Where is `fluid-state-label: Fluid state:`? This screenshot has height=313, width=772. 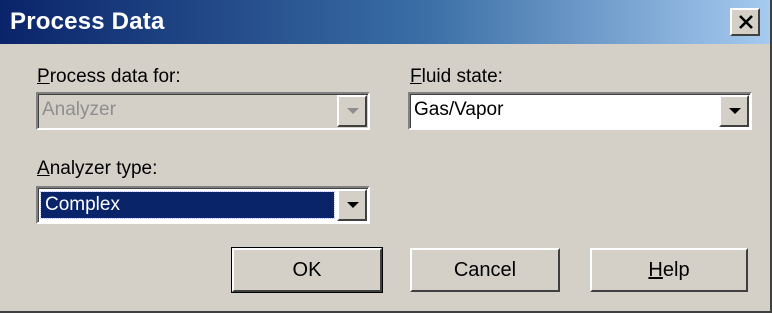
fluid-state-label: Fluid state: is located at coordinates (456, 77).